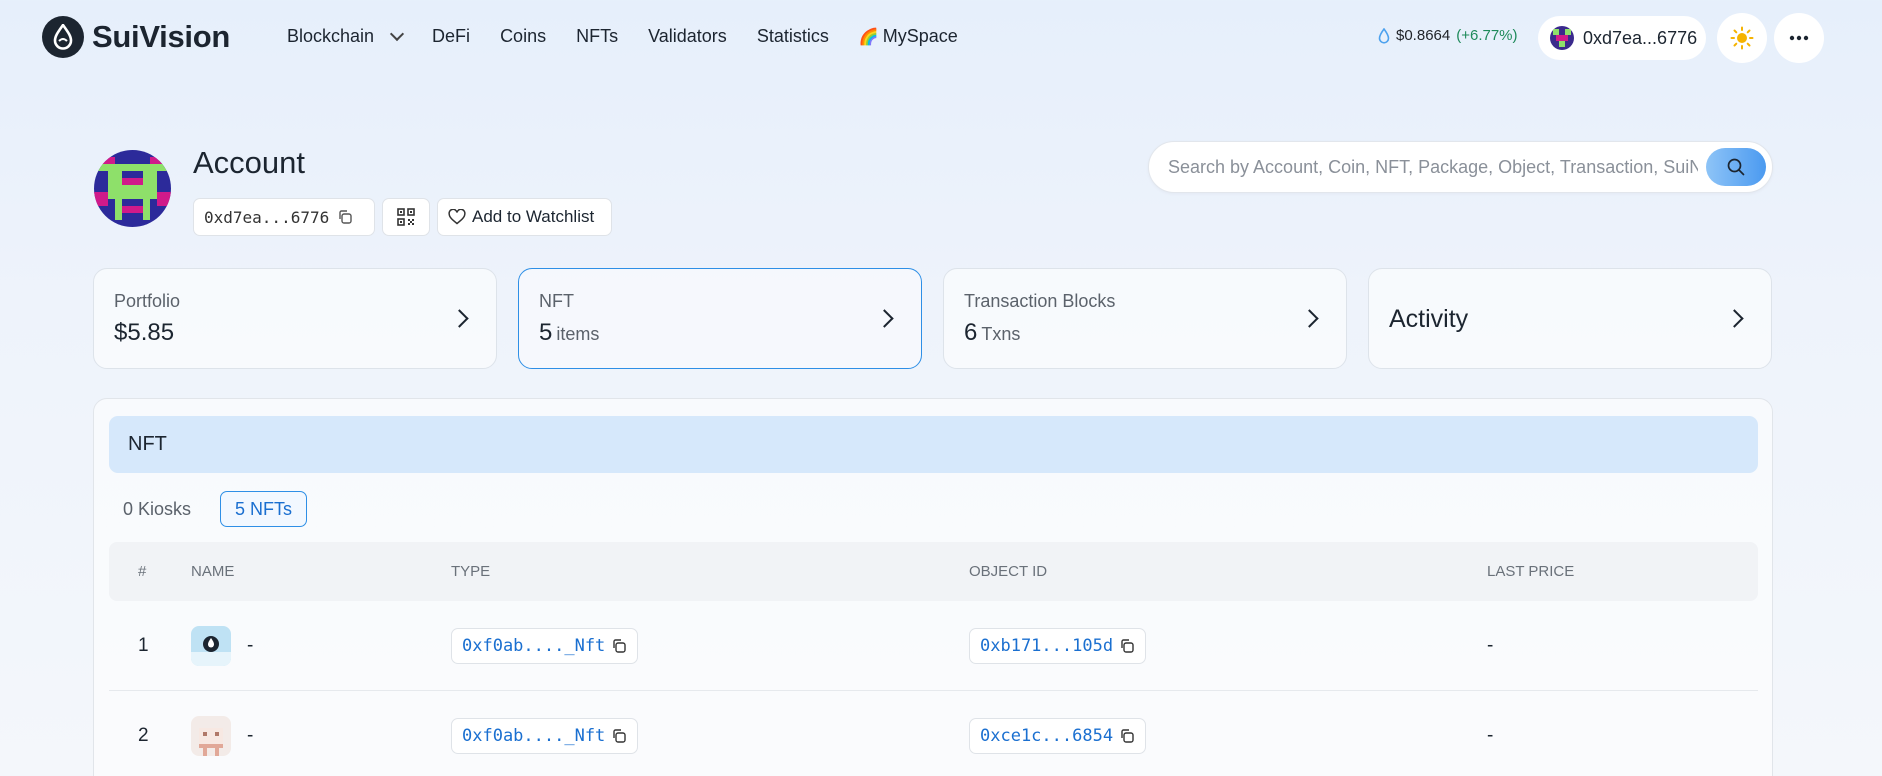 This screenshot has height=776, width=1882. Describe the element at coordinates (451, 36) in the screenshot. I see `nav-item-defi: DeFi` at that location.